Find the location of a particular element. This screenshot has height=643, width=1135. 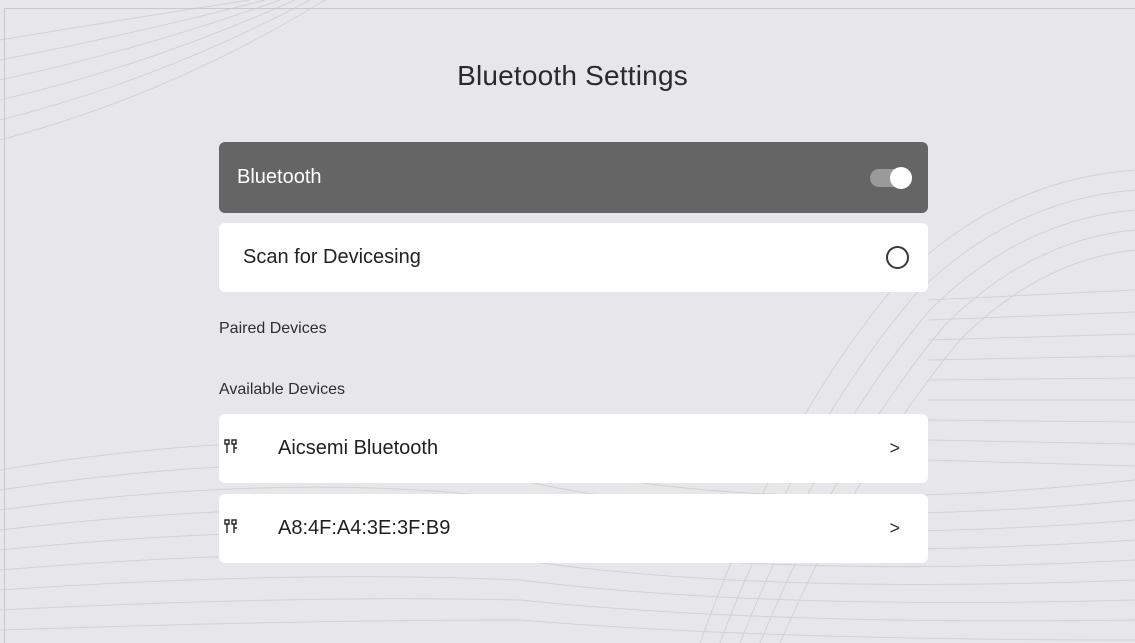

scan-label: Scan for Devicesing is located at coordinates (332, 257).